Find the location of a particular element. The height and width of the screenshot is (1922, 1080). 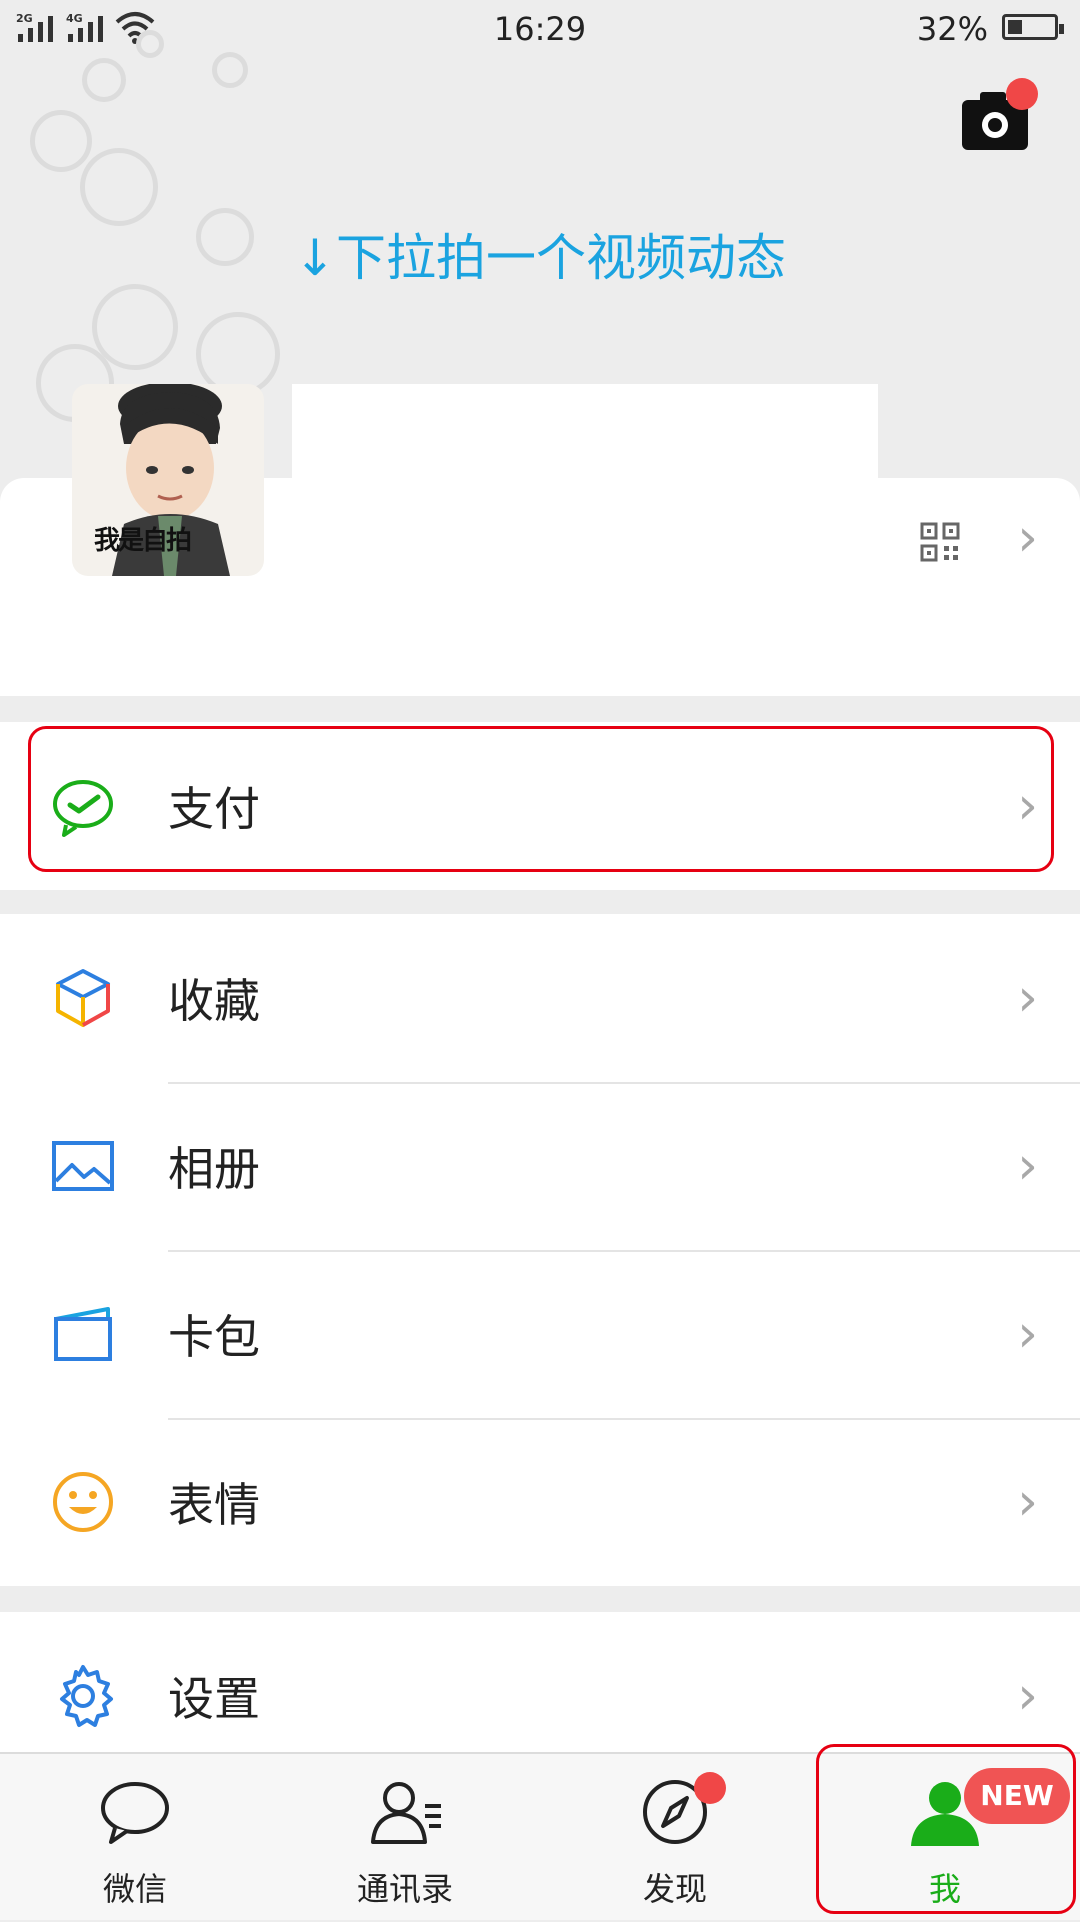

tab-contacts: 通讯录 is located at coordinates (405, 1838).